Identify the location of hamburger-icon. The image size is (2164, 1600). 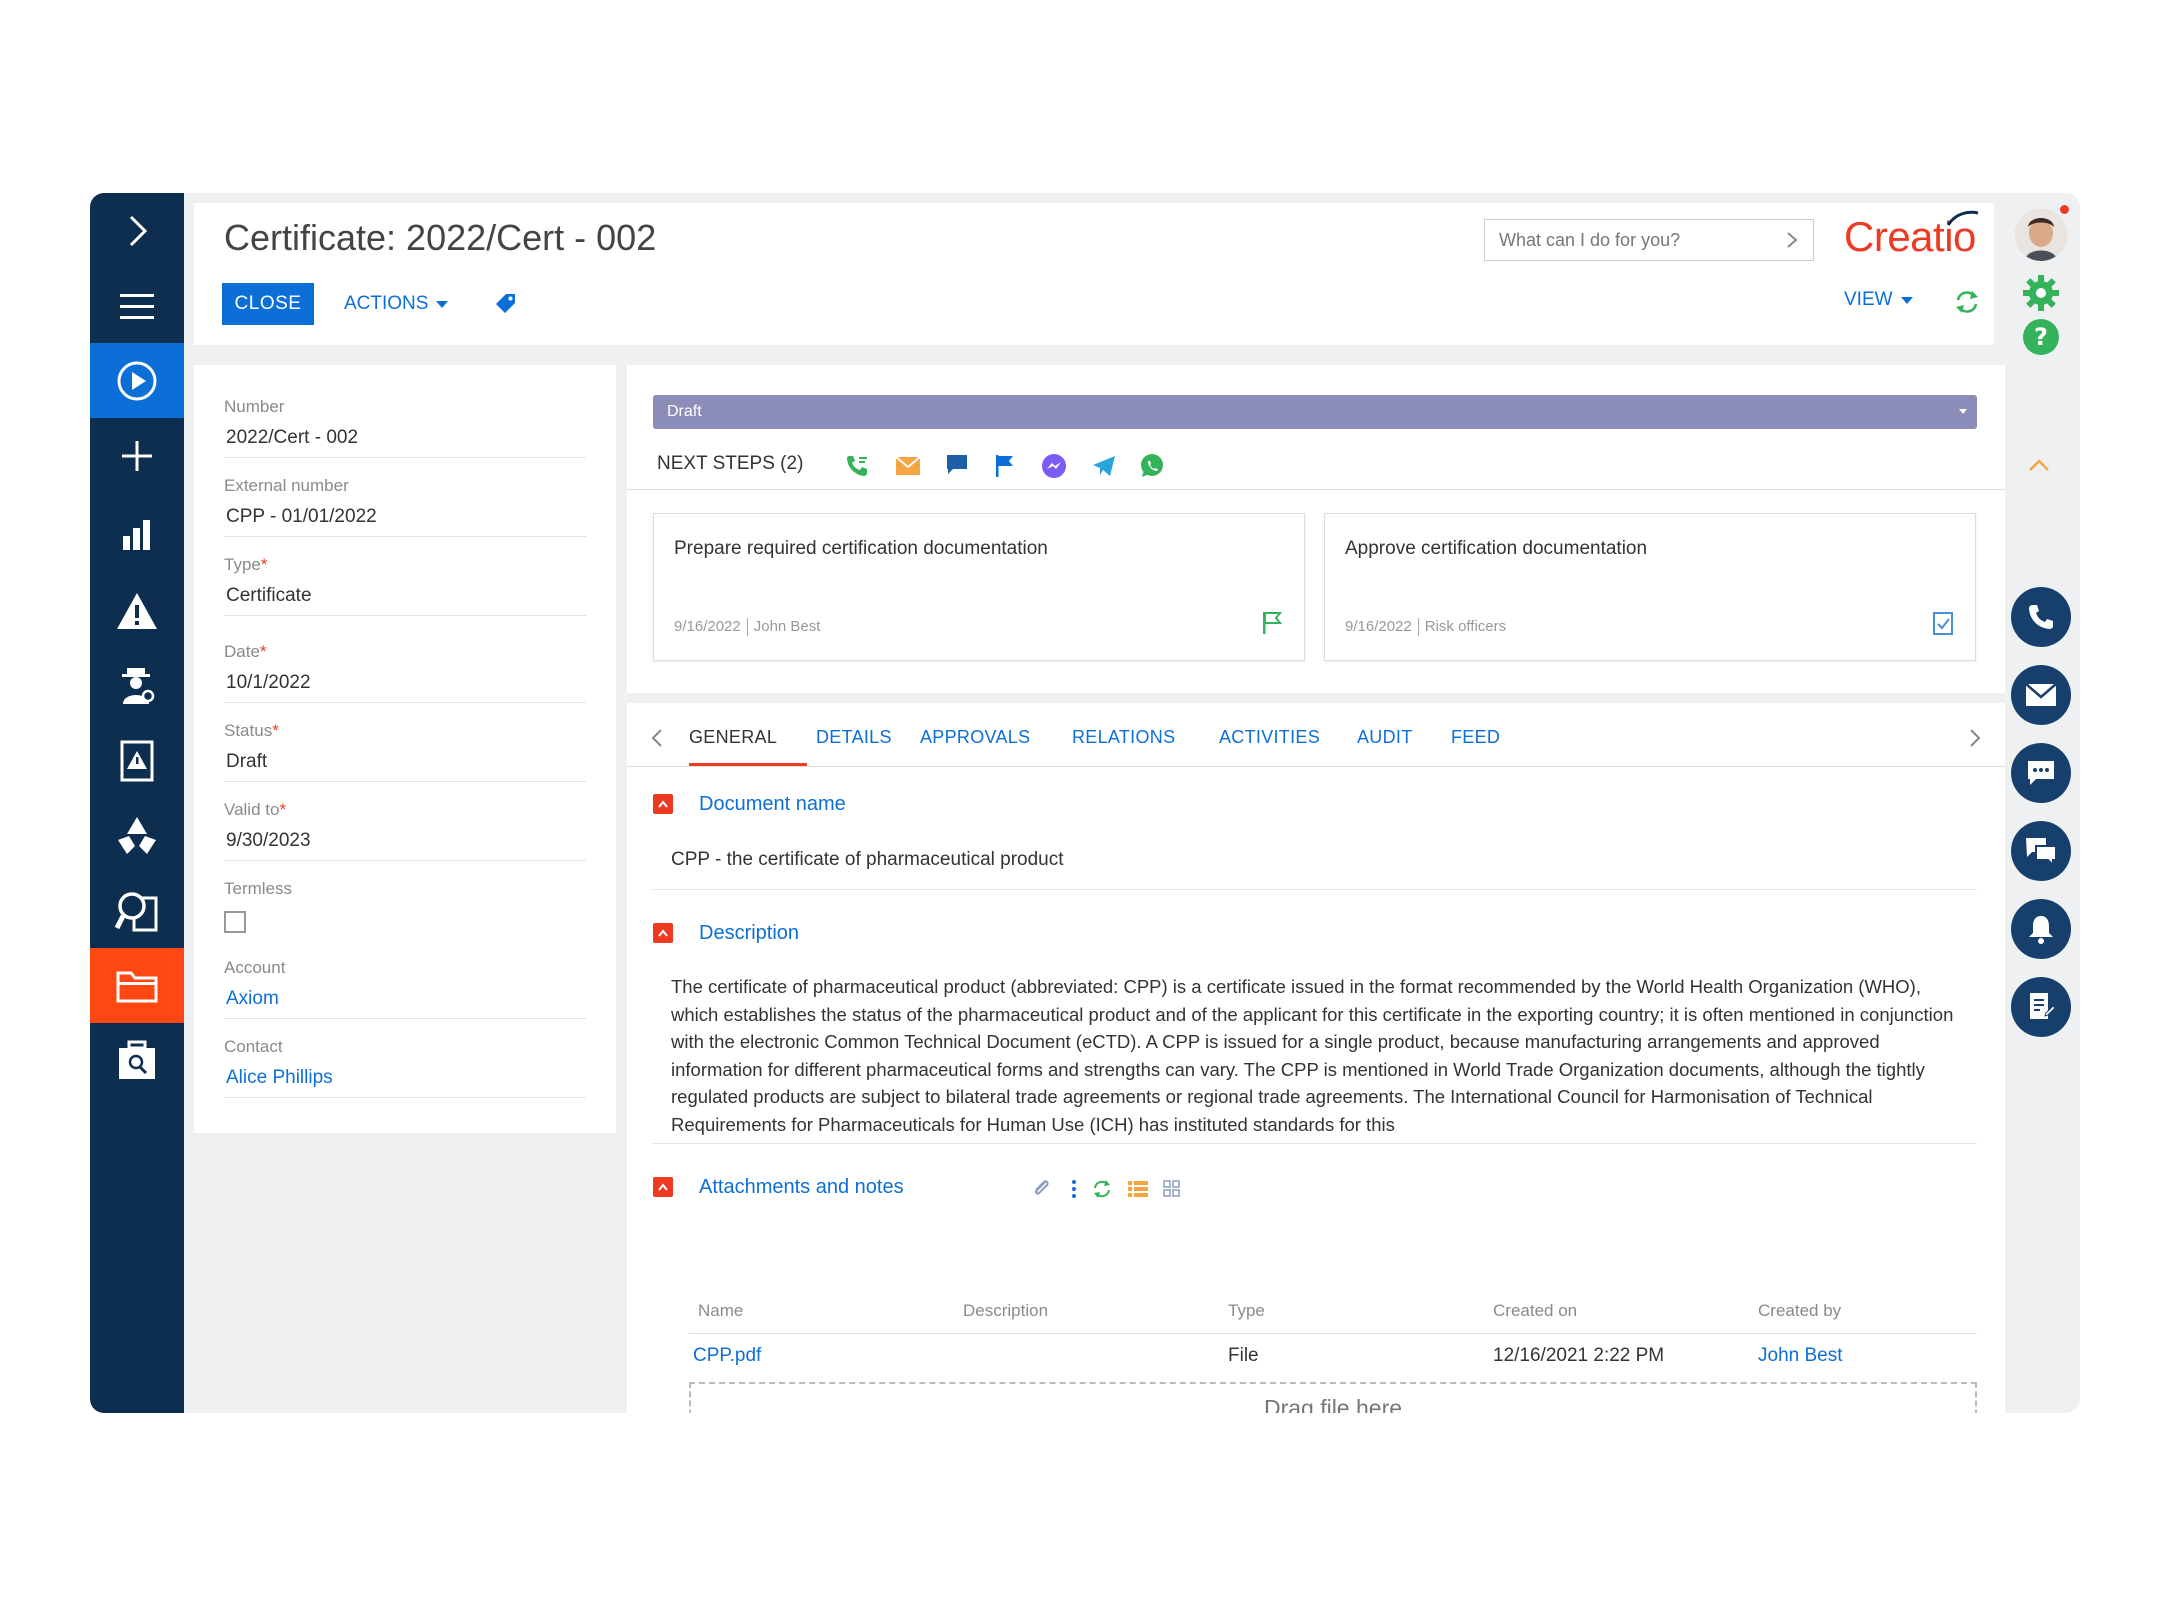
(137, 306).